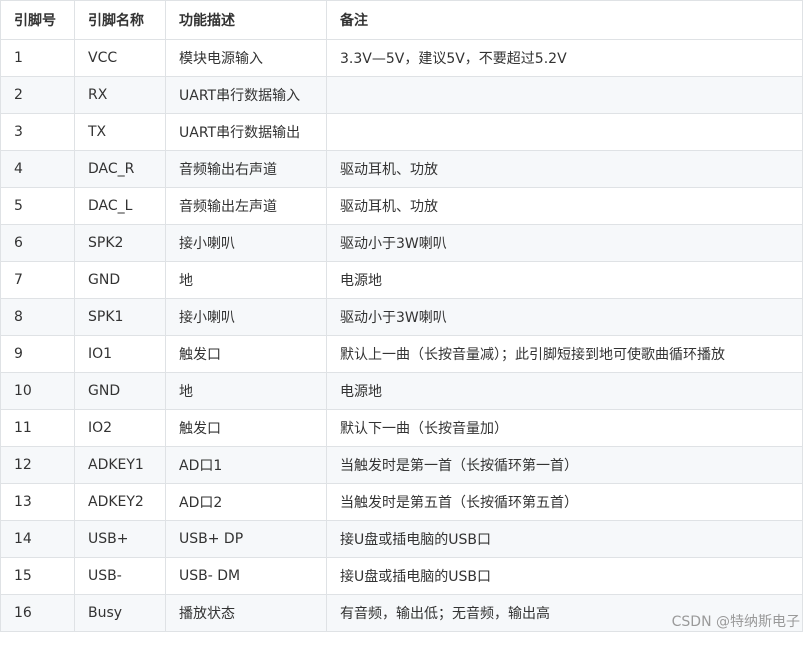  Describe the element at coordinates (120, 317) in the screenshot. I see `cell-pin-name: SPK1` at that location.